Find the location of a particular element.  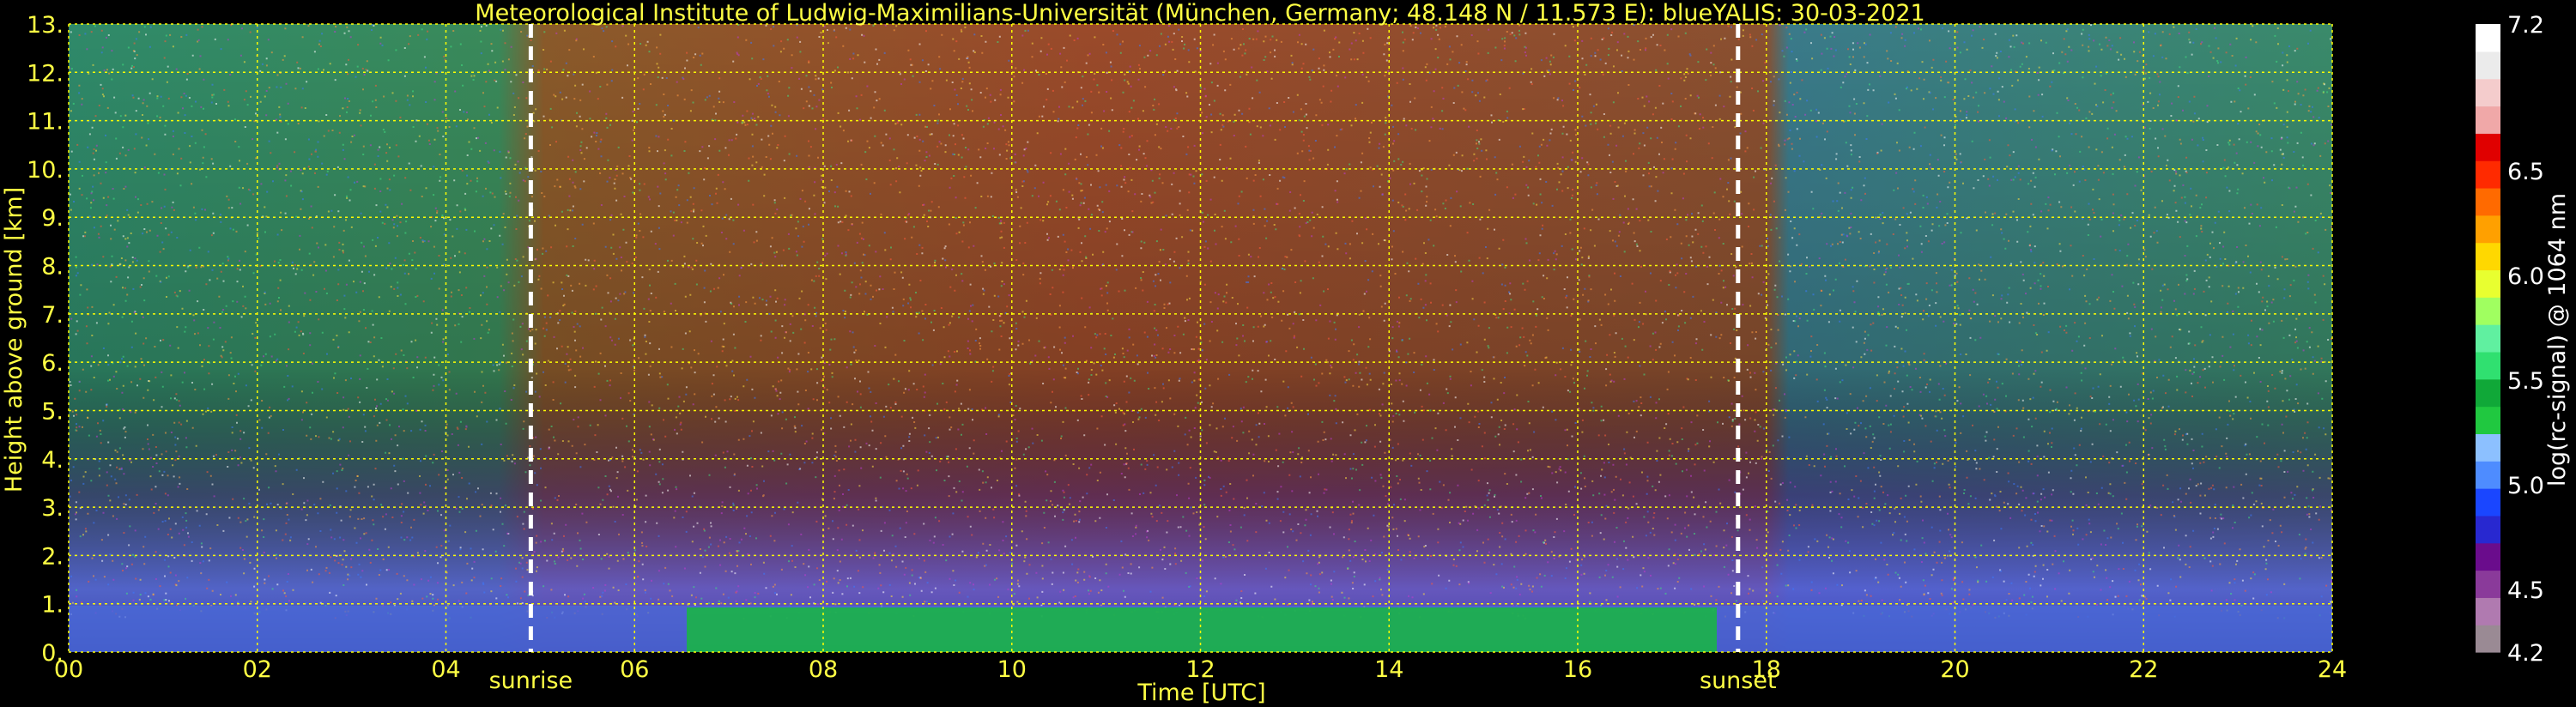

x-tick-label: 16 is located at coordinates (1577, 670).